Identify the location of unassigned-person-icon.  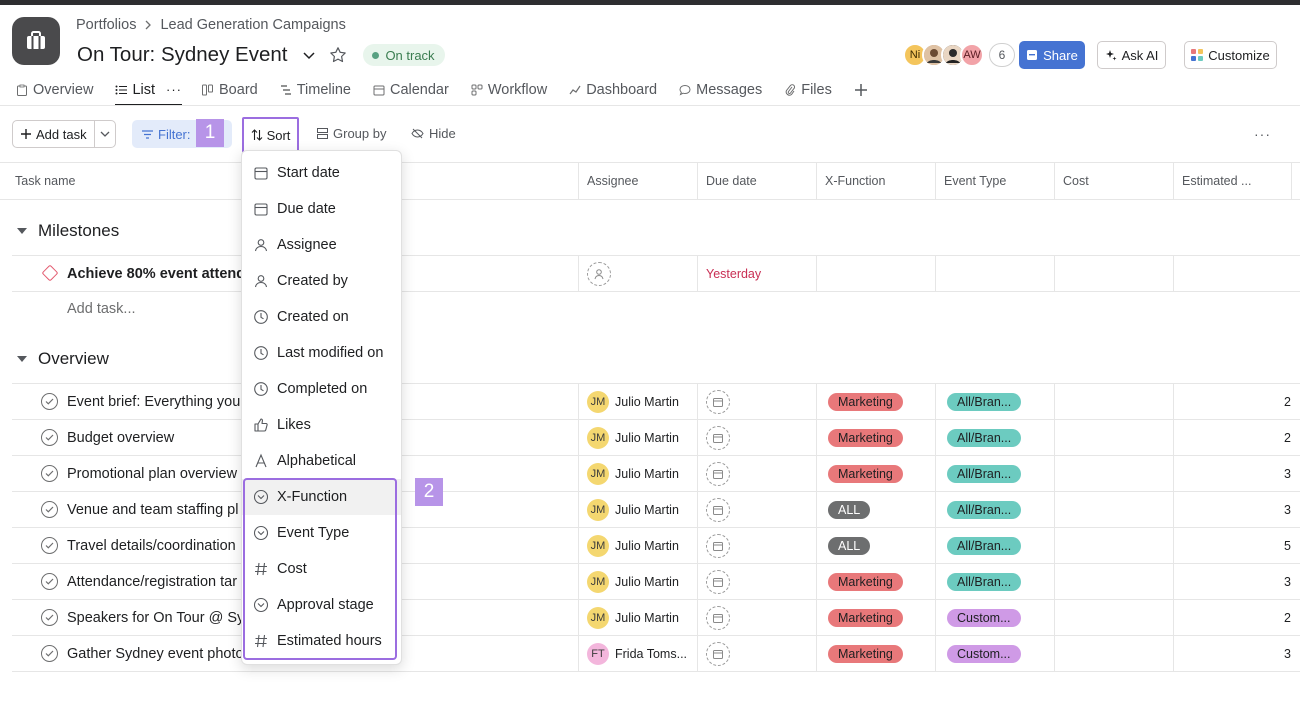
(599, 273).